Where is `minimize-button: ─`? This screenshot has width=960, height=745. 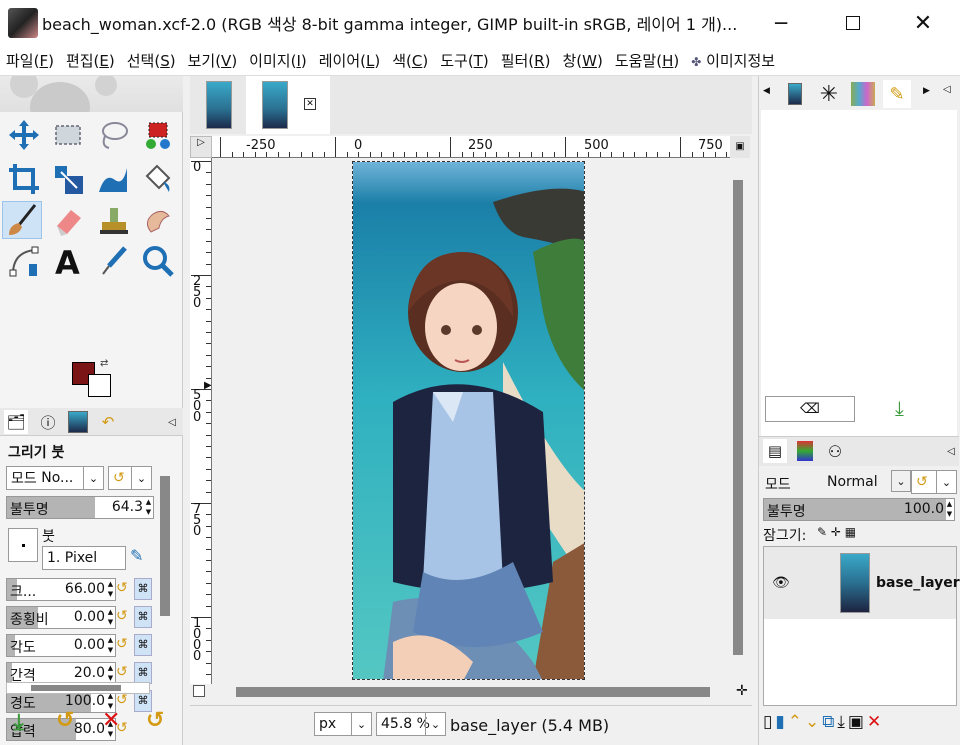 minimize-button: ─ is located at coordinates (781, 23).